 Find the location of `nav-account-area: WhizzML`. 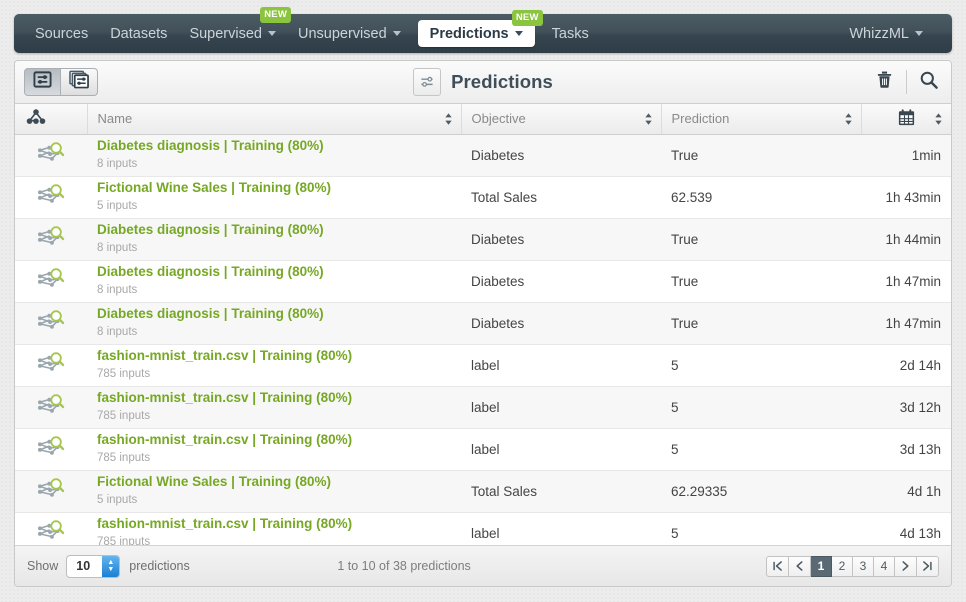

nav-account-area: WhizzML is located at coordinates (895, 33).